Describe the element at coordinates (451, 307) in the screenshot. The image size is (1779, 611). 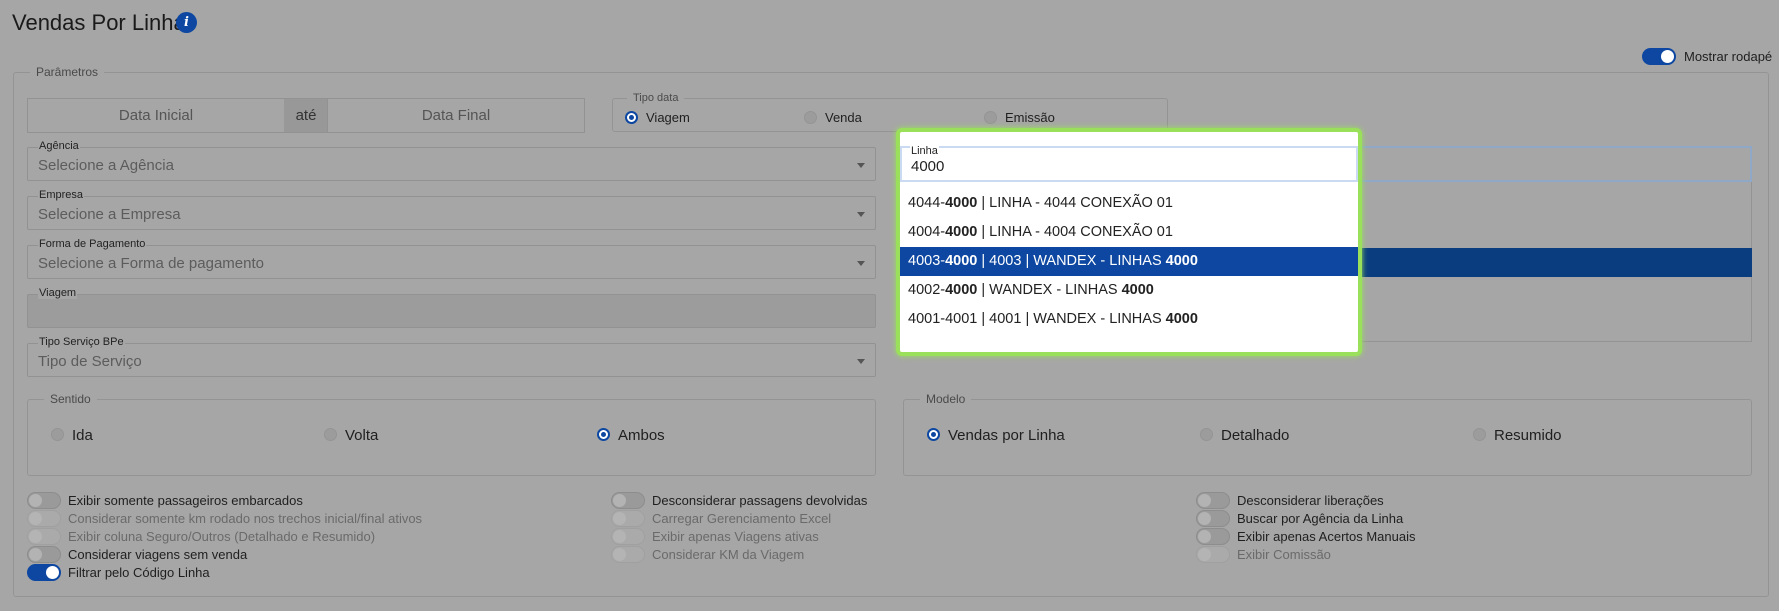
I see `viagem-select: Viagem` at that location.